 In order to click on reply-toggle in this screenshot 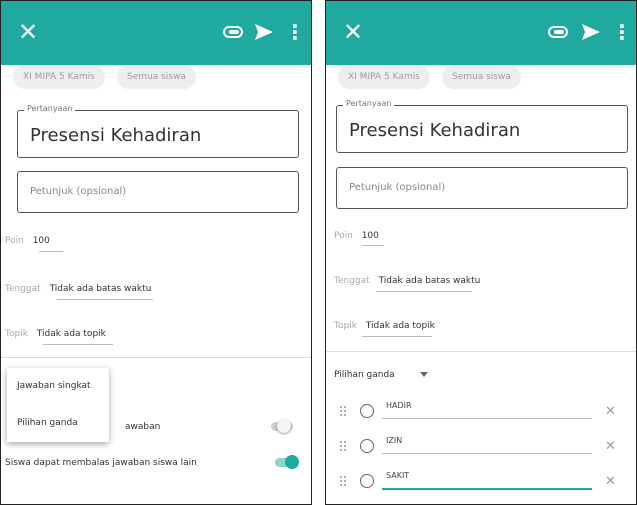, I will do `click(286, 462)`.